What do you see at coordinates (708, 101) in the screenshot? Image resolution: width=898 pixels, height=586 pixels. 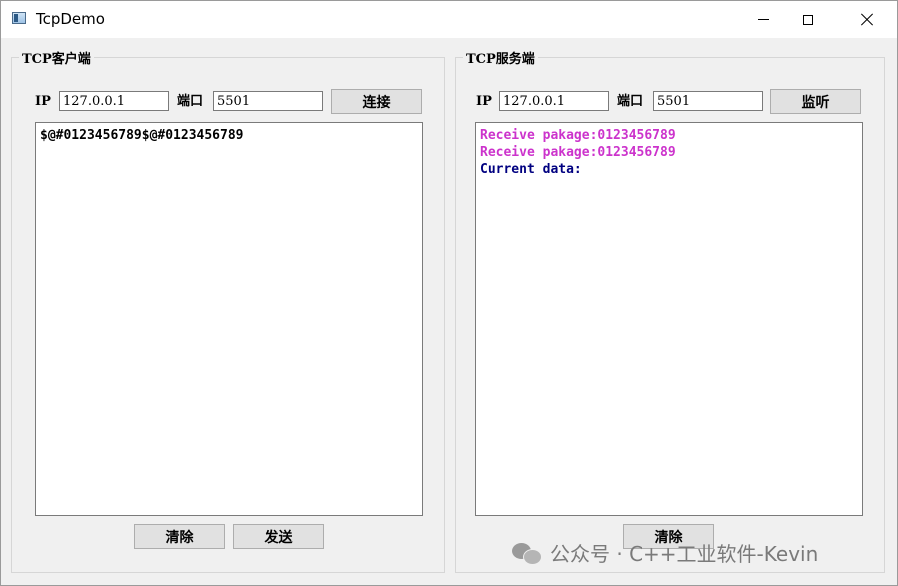 I see `server-port-input` at bounding box center [708, 101].